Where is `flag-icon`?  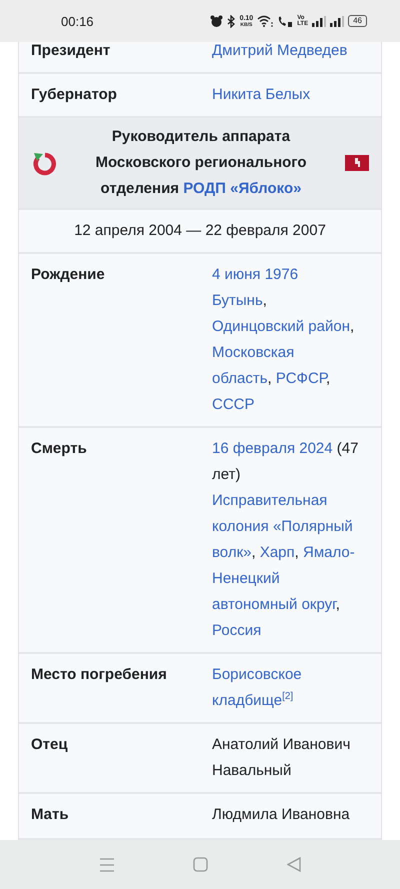 flag-icon is located at coordinates (357, 163).